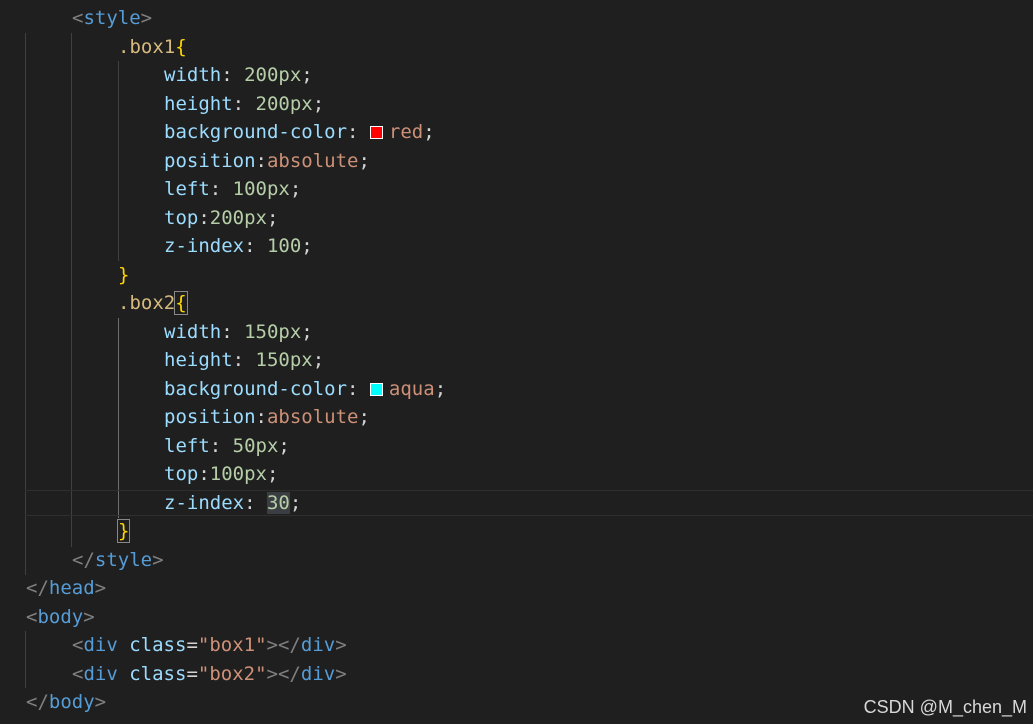  I want to click on css-value: 100, so click(284, 246).